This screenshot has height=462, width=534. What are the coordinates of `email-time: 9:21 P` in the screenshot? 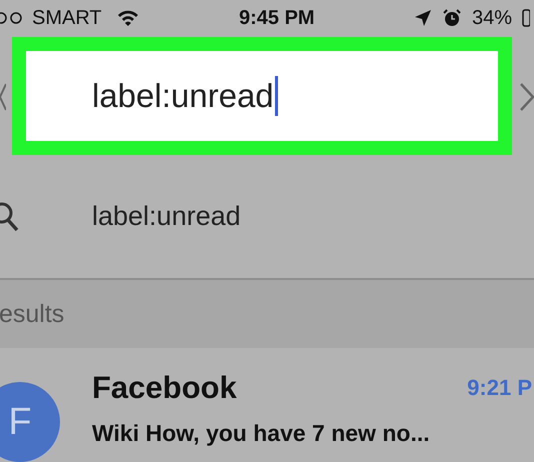 It's located at (499, 388).